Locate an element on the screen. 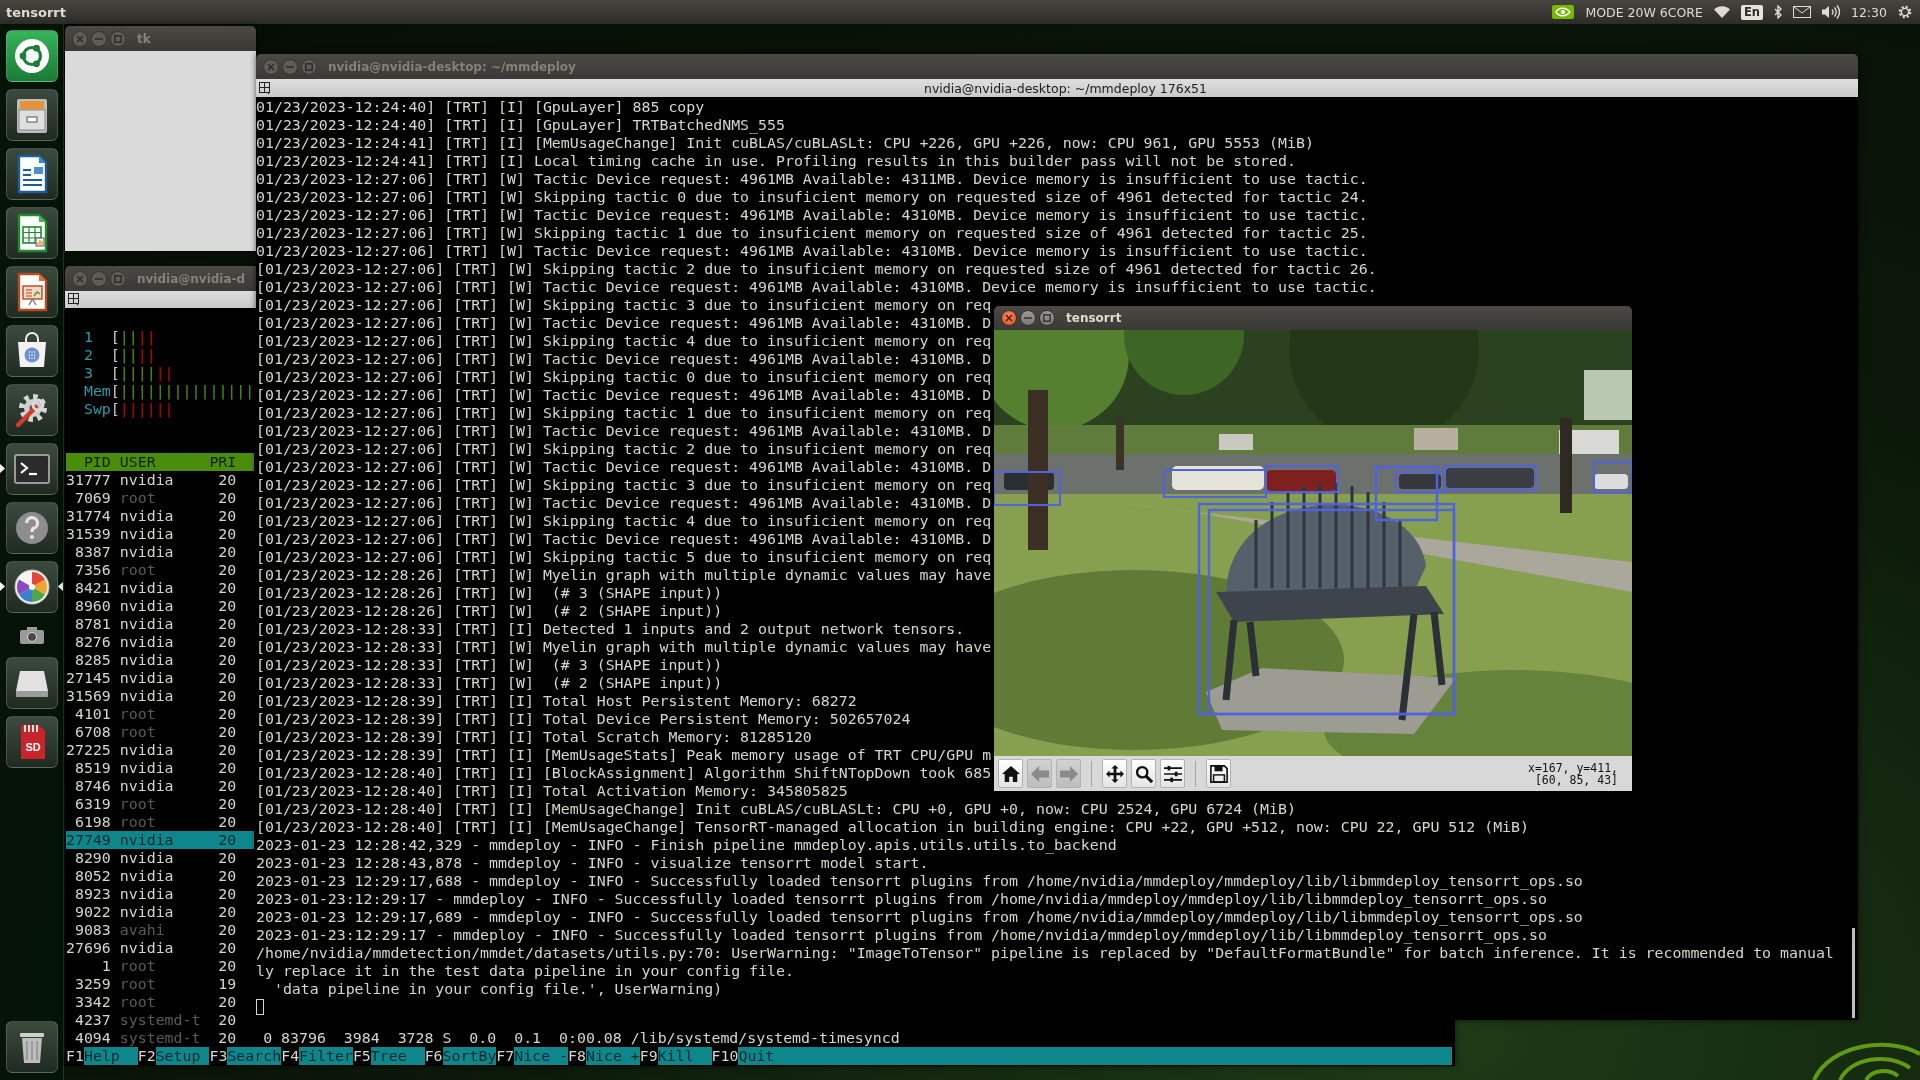 The image size is (1920, 1080). sliders-icon is located at coordinates (1172, 773).